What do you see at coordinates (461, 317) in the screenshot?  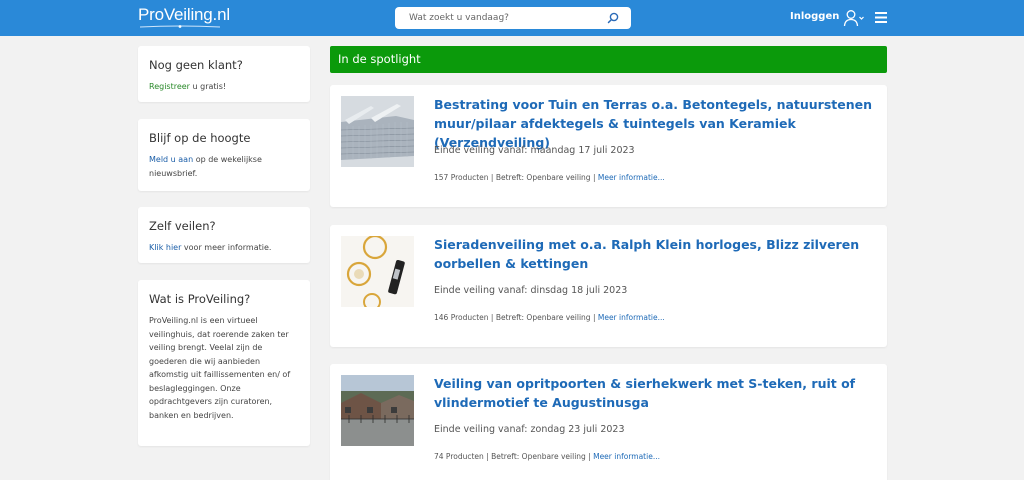 I see `product-count: 146 Producten` at bounding box center [461, 317].